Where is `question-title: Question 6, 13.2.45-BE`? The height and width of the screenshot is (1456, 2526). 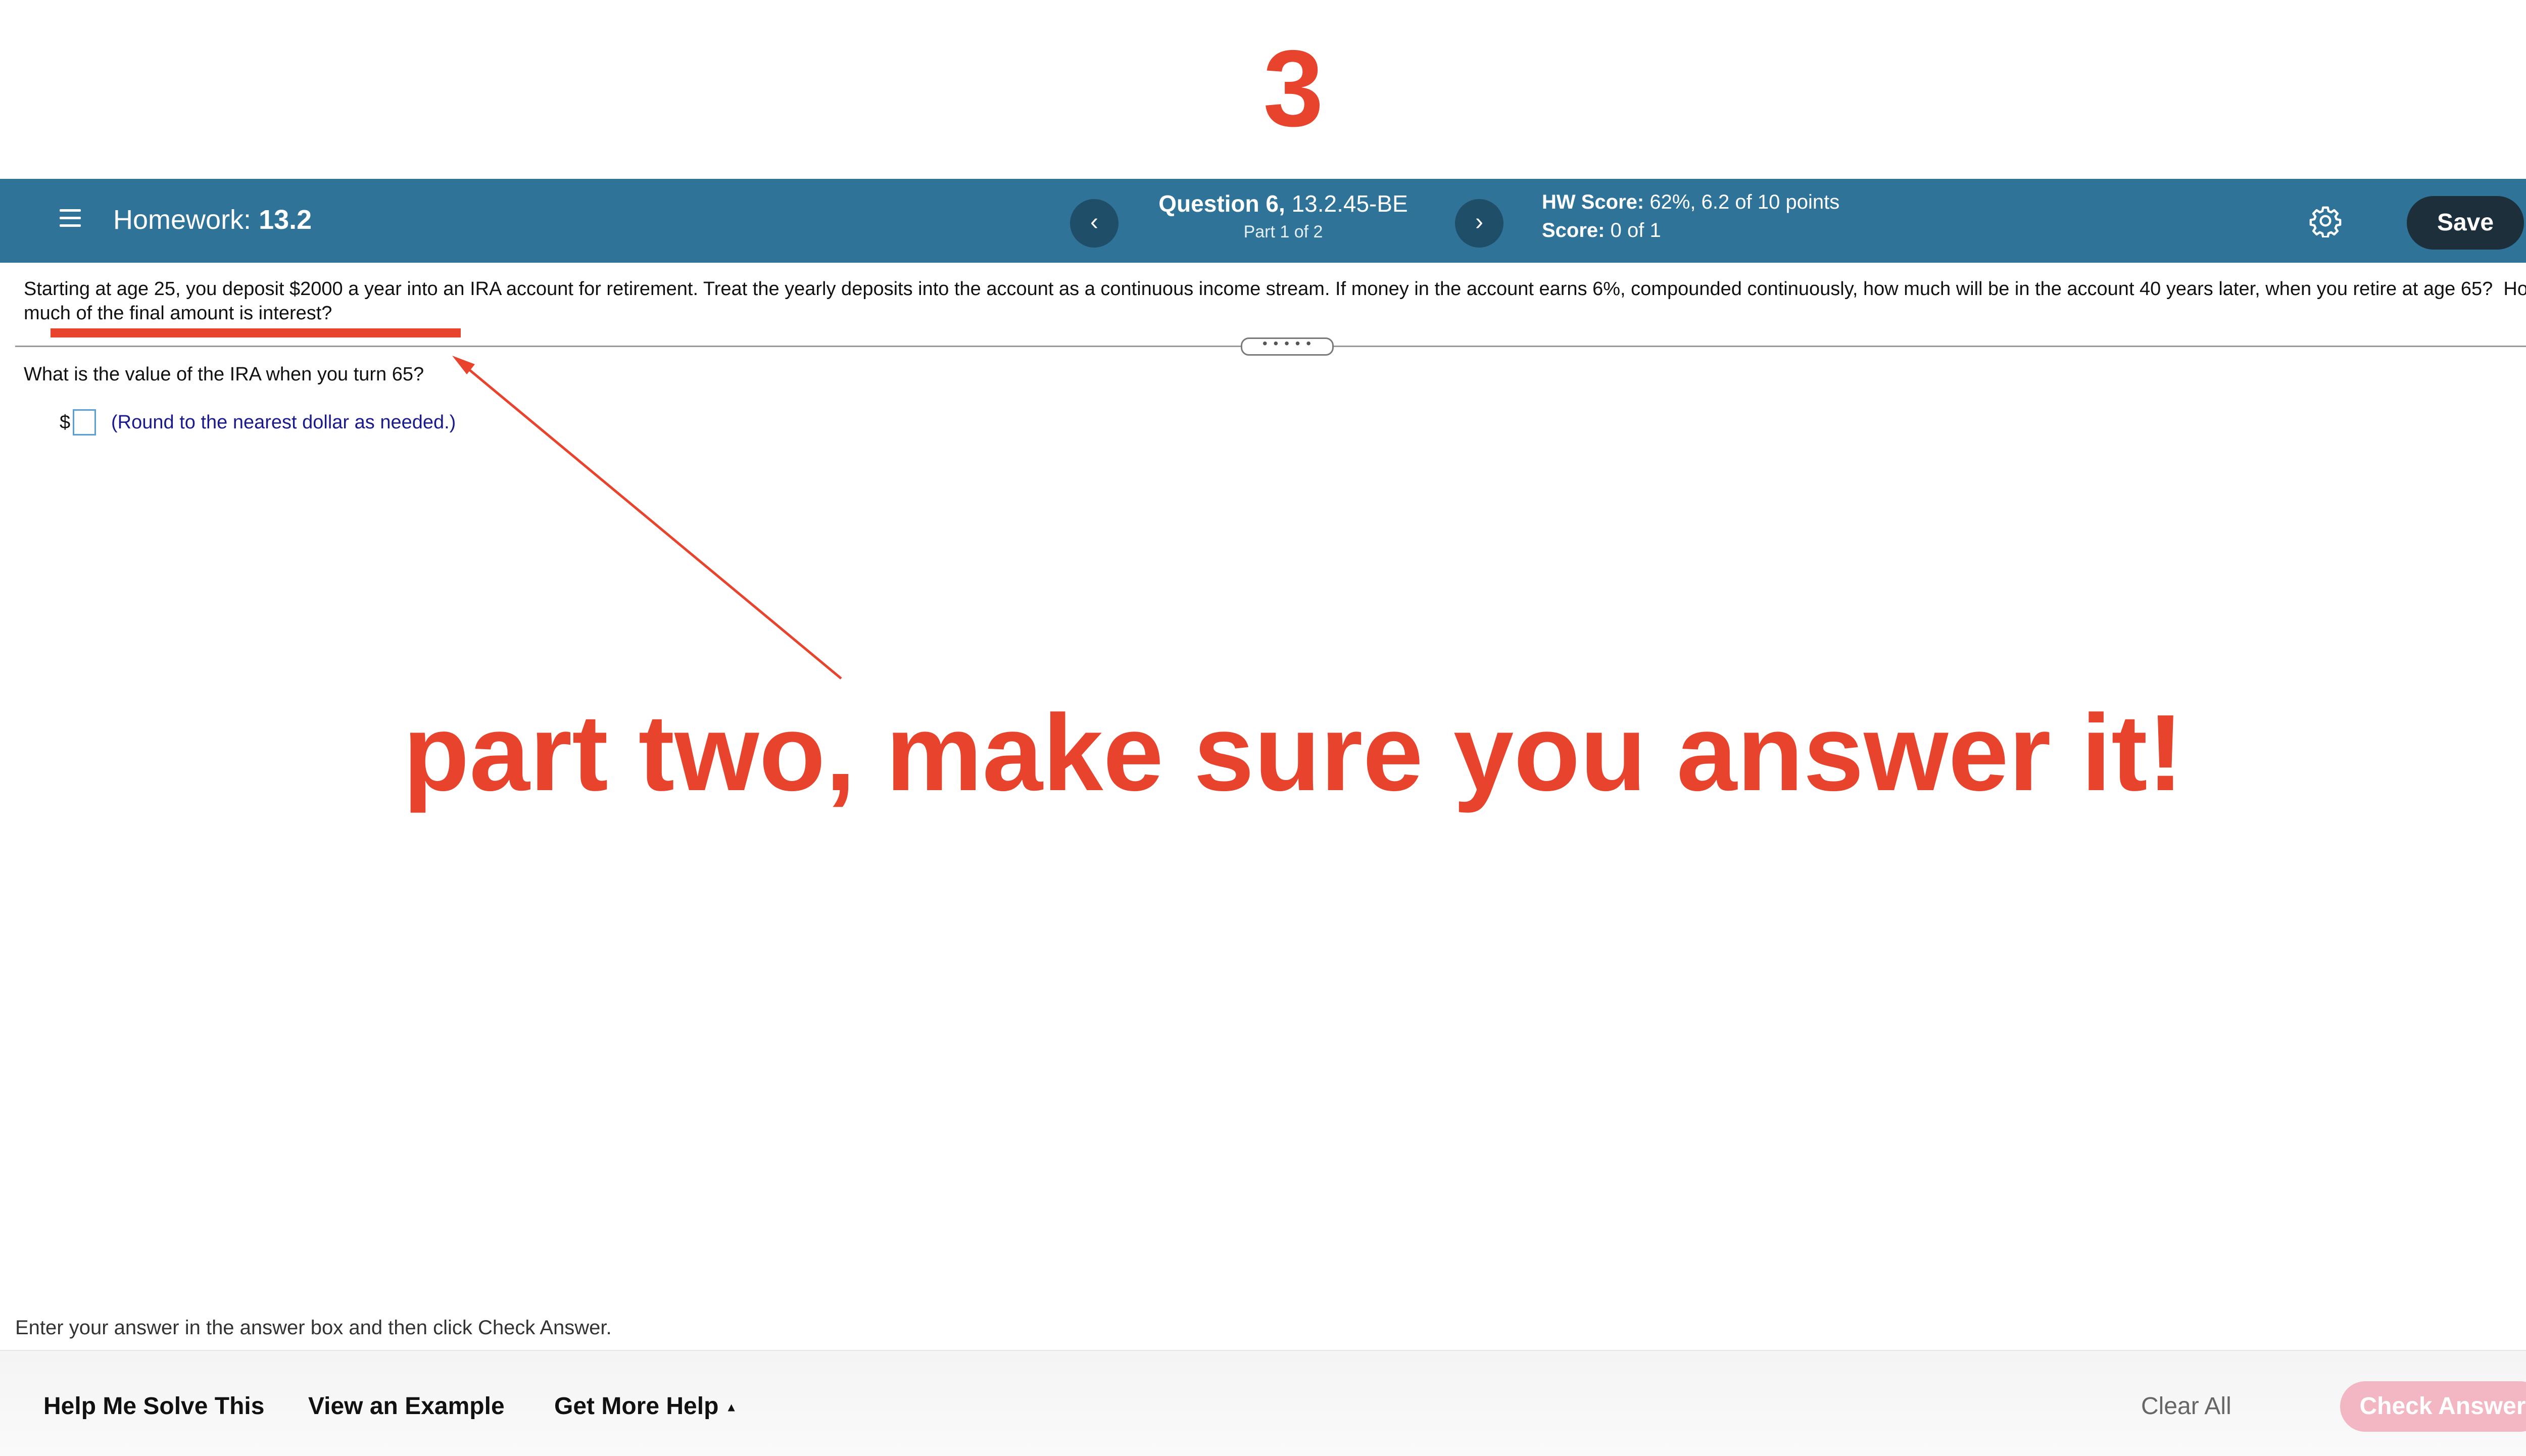
question-title: Question 6, 13.2.45-BE is located at coordinates (1283, 203).